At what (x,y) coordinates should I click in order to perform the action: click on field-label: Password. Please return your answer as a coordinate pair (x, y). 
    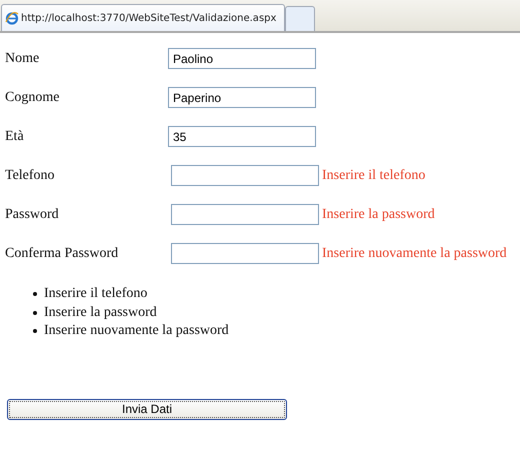
    Looking at the image, I should click on (32, 214).